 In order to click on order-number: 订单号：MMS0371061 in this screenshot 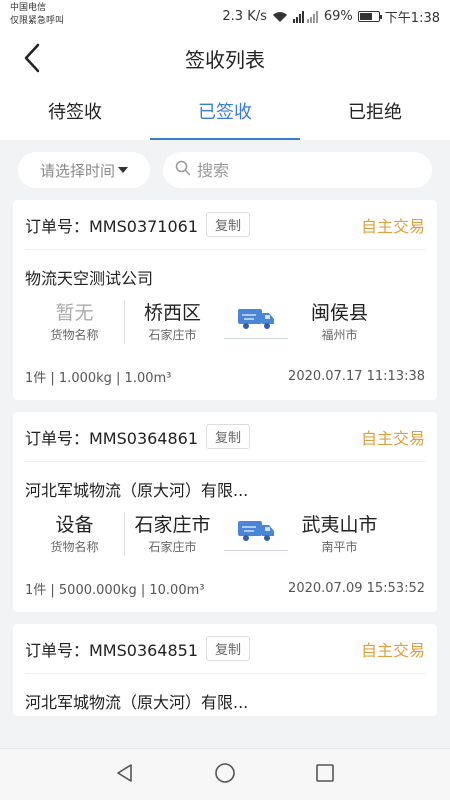, I will do `click(112, 226)`.